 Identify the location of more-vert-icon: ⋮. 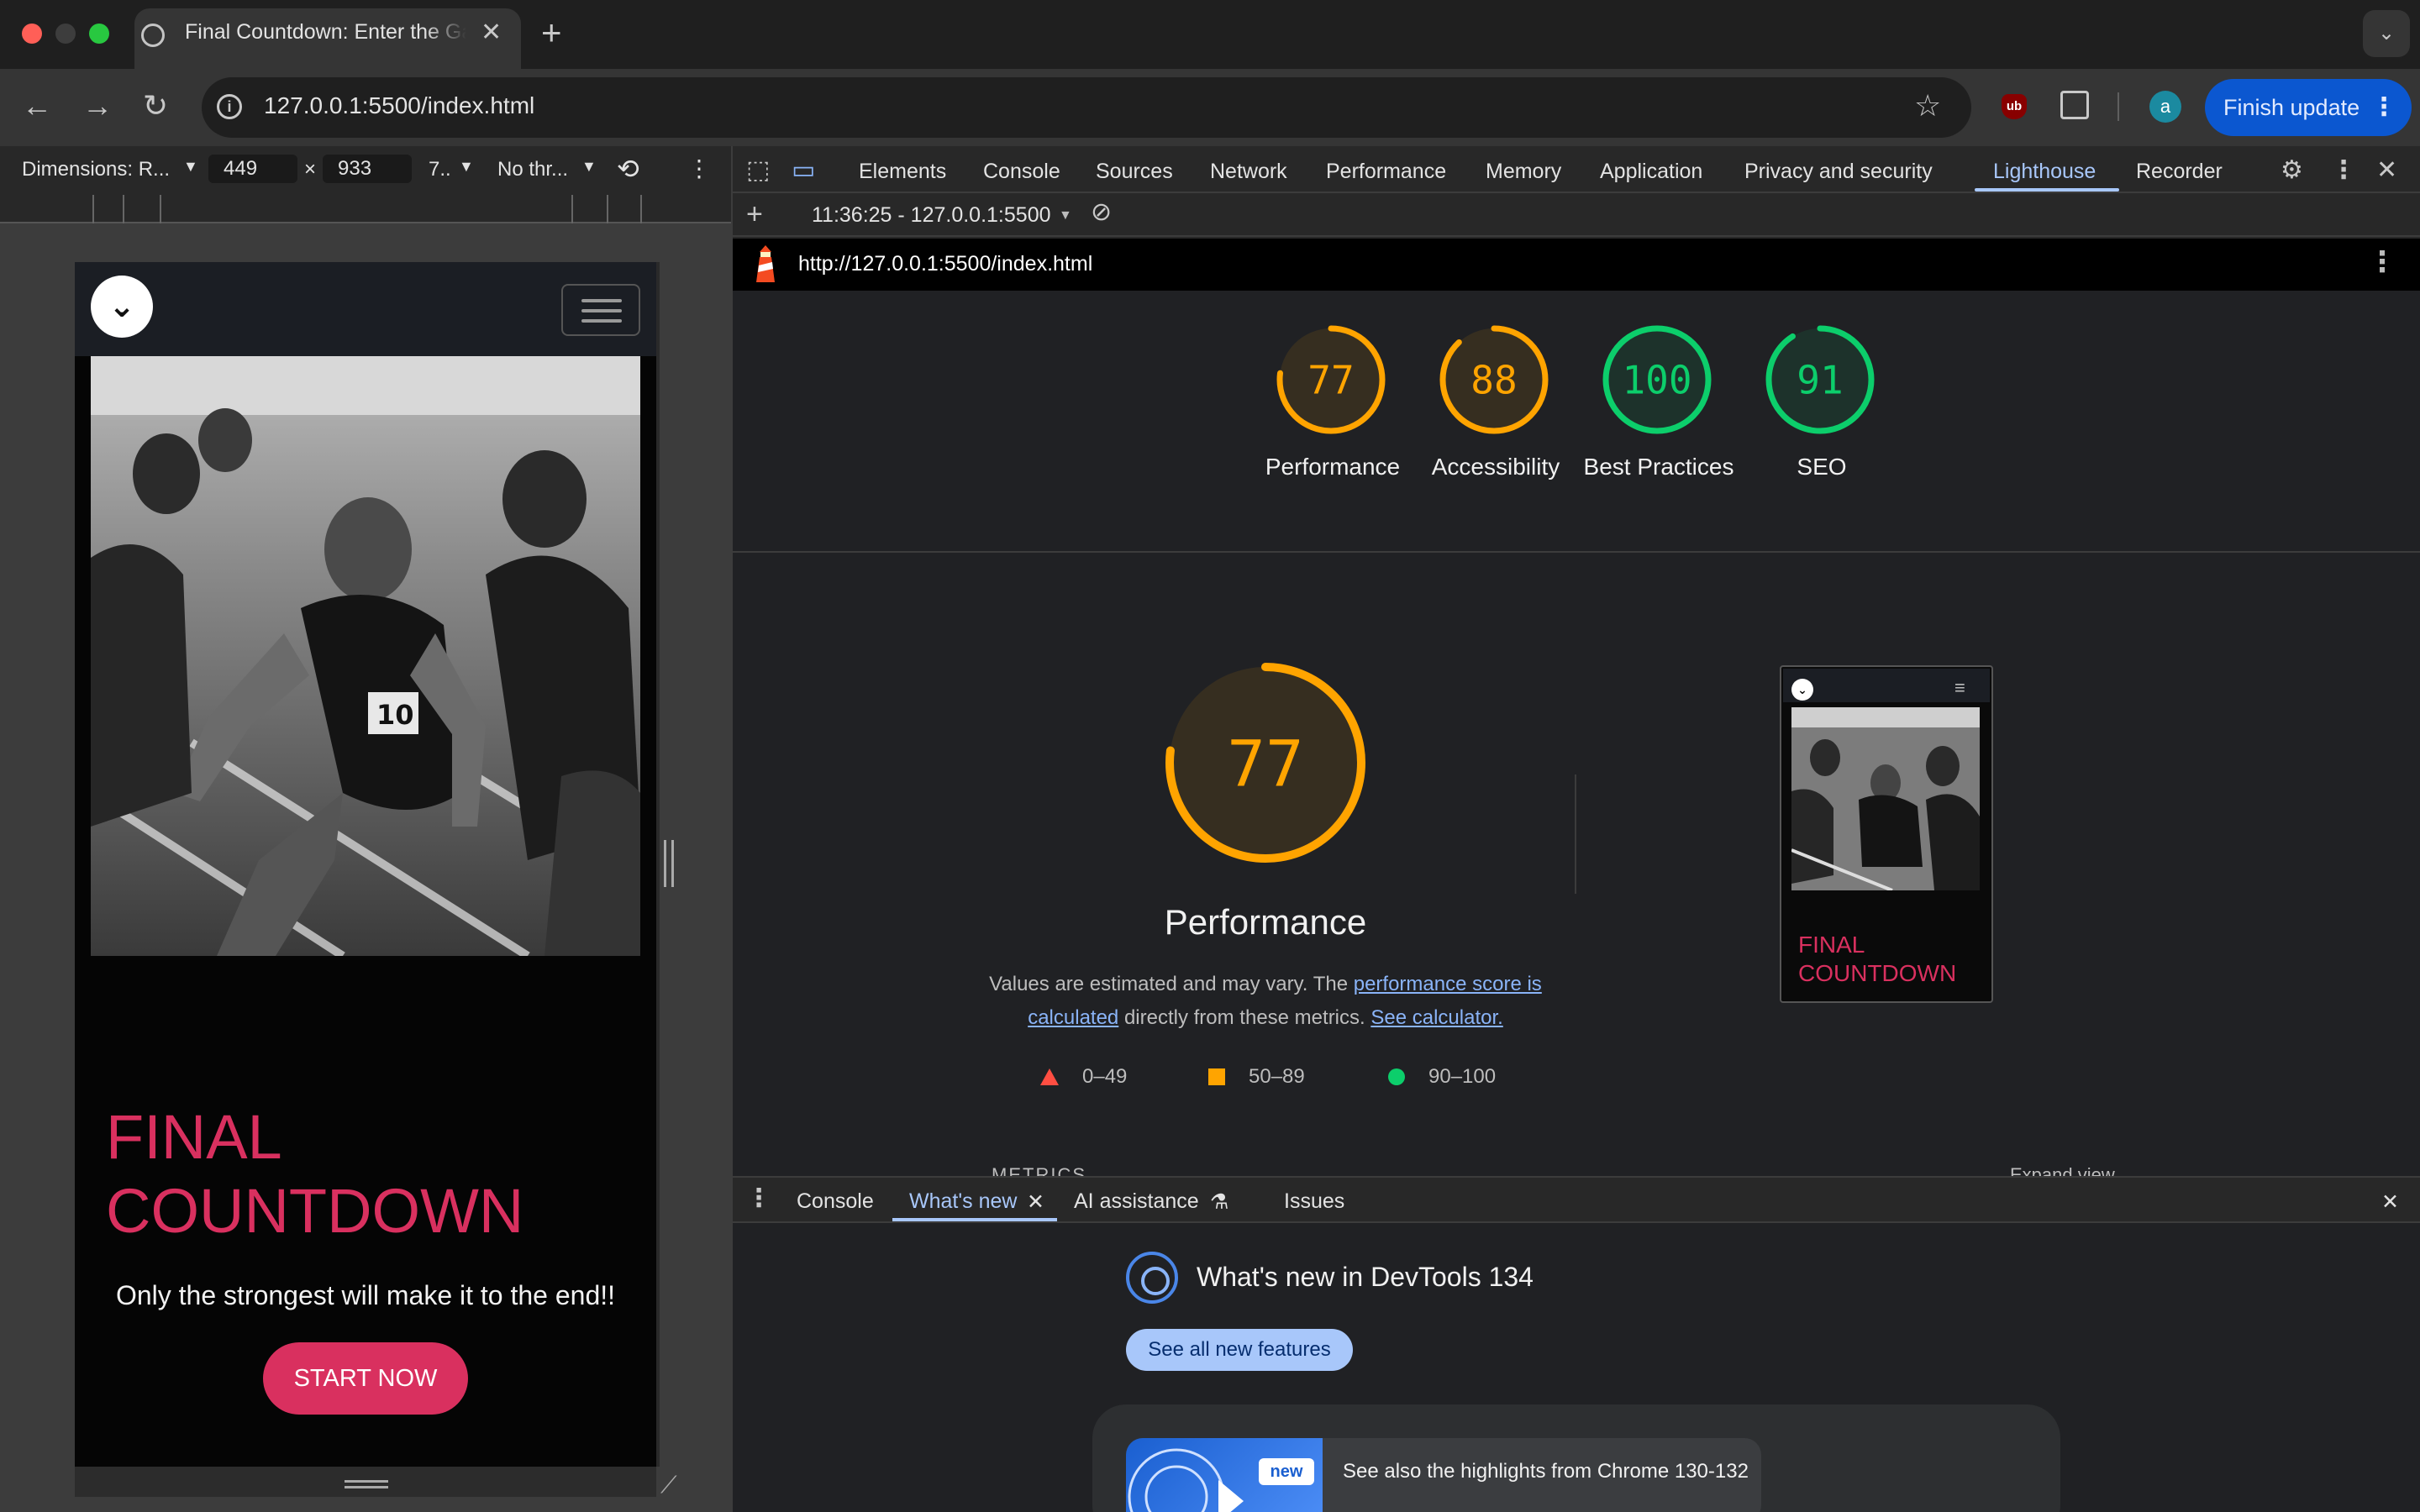
(2384, 107).